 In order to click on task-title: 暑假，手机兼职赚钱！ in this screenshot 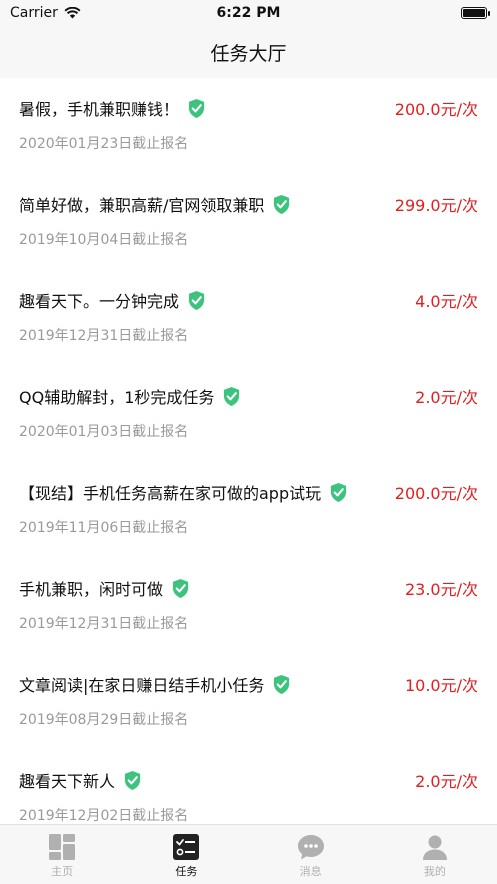, I will do `click(99, 109)`.